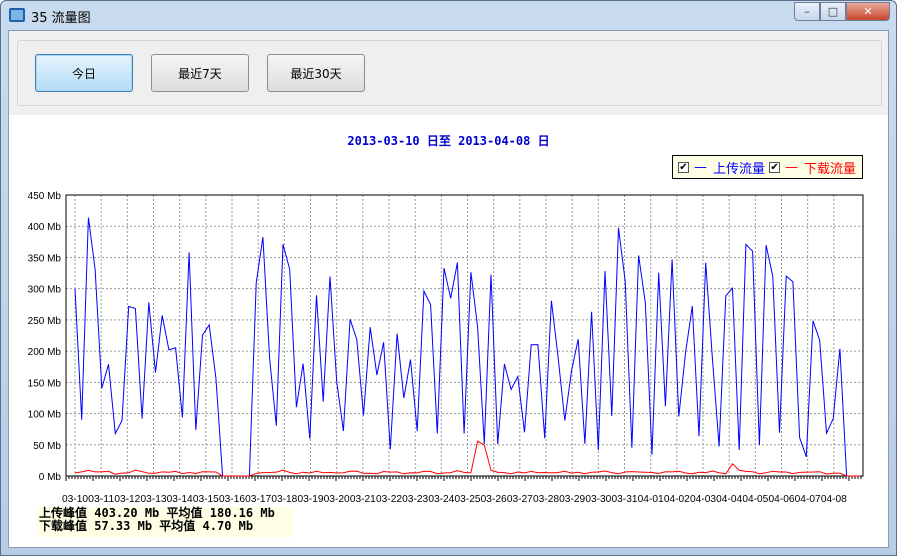  What do you see at coordinates (468, 499) in the screenshot?
I see `x-tick-label: 03-25` at bounding box center [468, 499].